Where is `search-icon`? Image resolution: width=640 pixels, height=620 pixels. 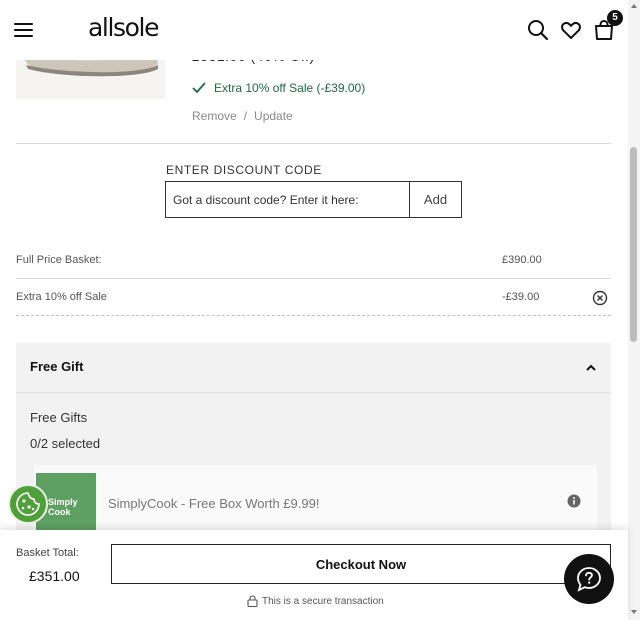 search-icon is located at coordinates (538, 30).